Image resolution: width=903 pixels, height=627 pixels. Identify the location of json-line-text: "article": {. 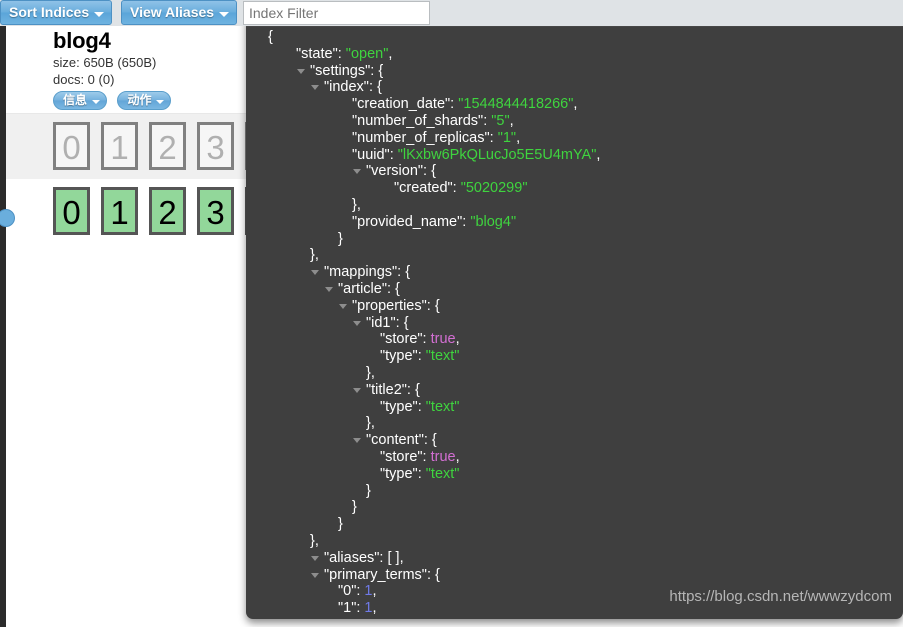
(334, 289).